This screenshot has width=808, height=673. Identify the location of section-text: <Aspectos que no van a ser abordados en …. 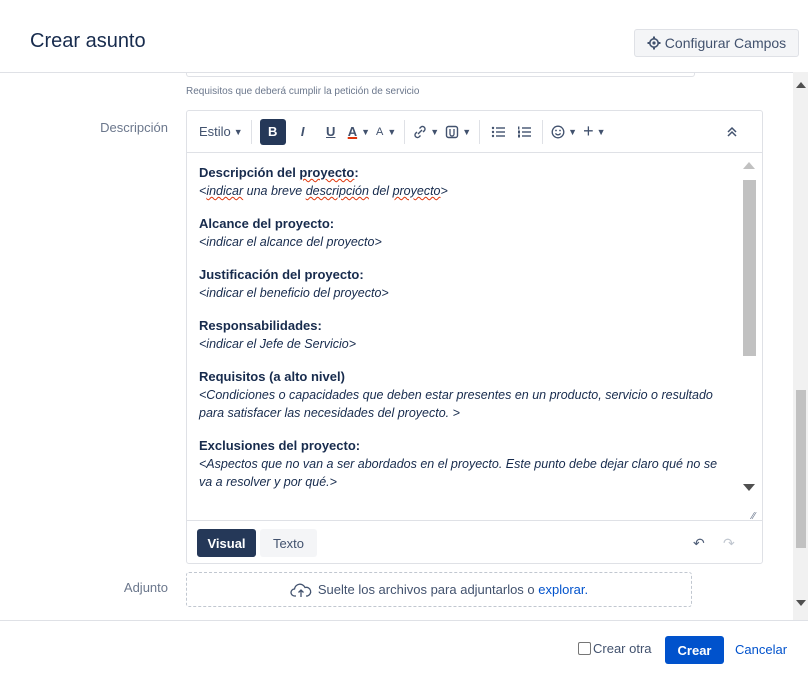
(458, 473).